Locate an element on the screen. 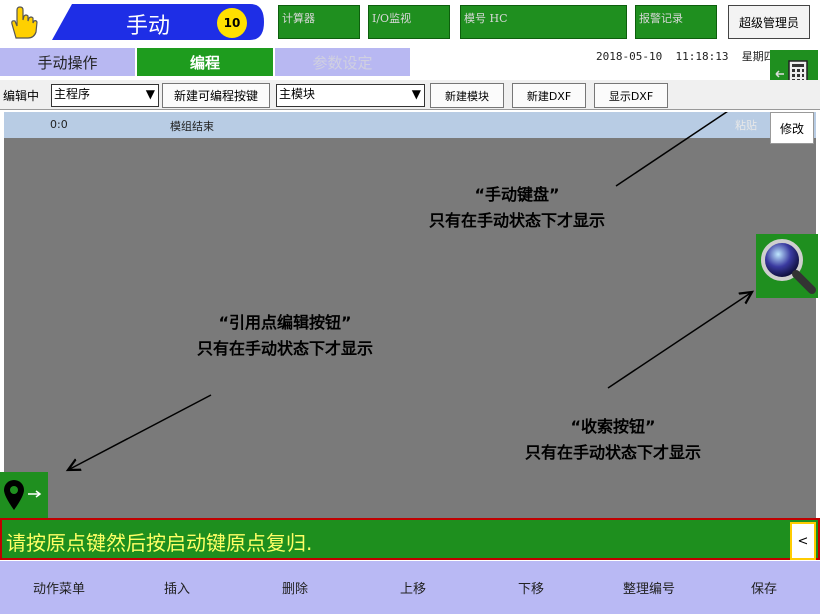 Image resolution: width=820 pixels, height=614 pixels. date-text: 2018-05-10 is located at coordinates (629, 56).